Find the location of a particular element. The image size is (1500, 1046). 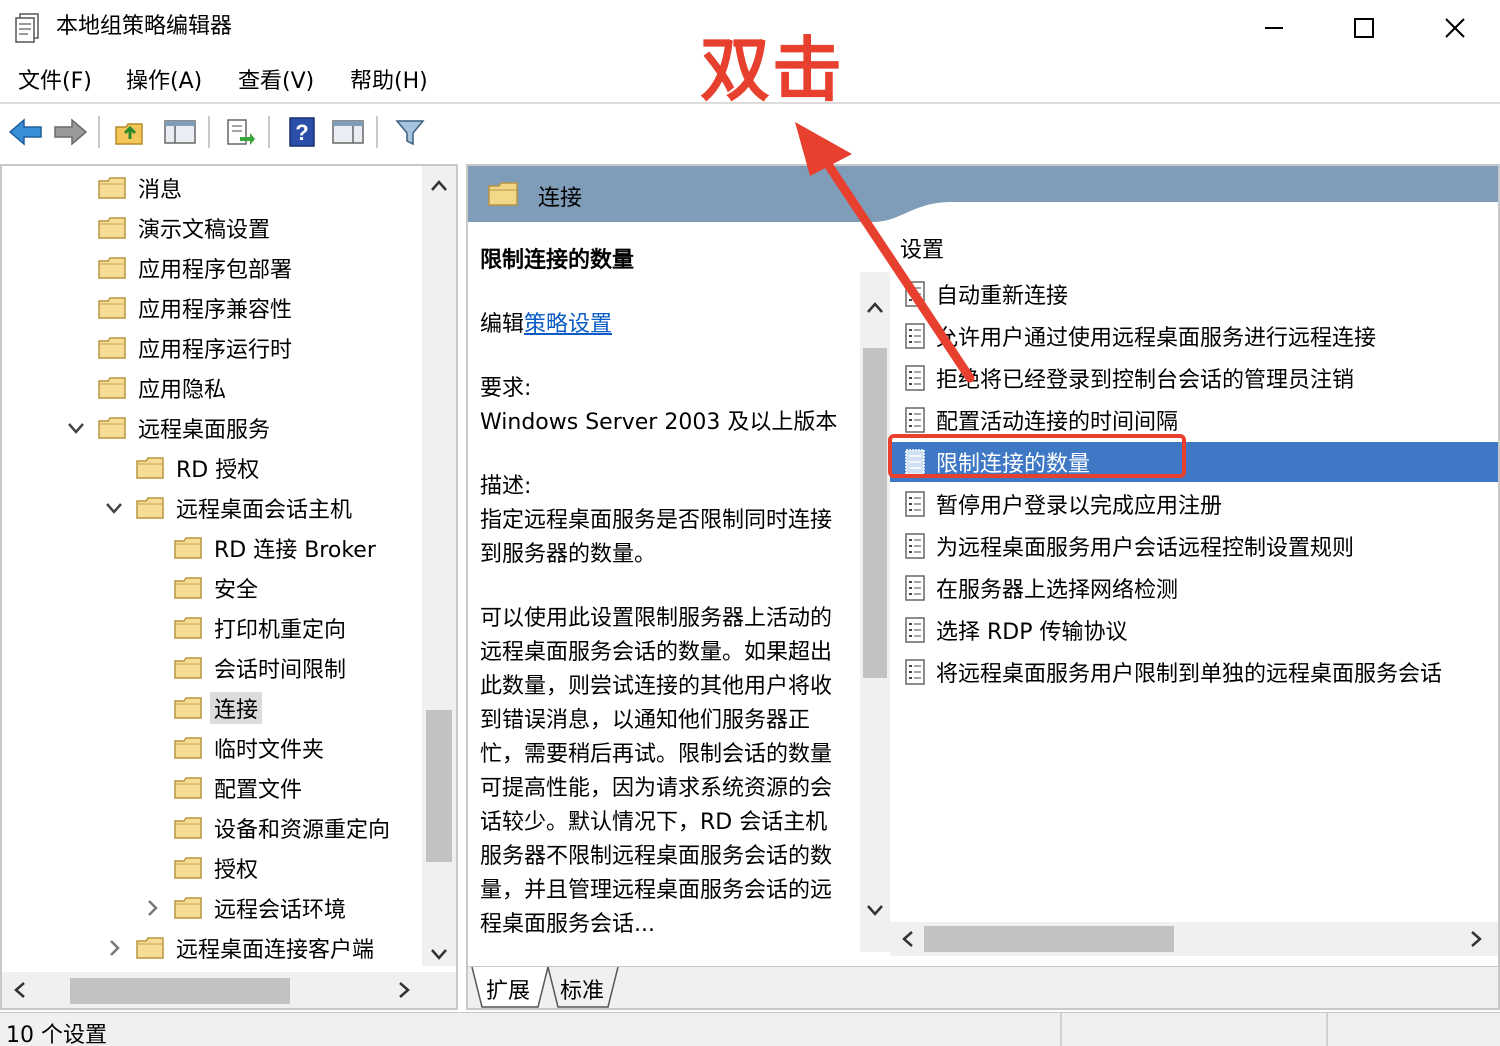

settings-column-header: 设置 is located at coordinates (922, 248).